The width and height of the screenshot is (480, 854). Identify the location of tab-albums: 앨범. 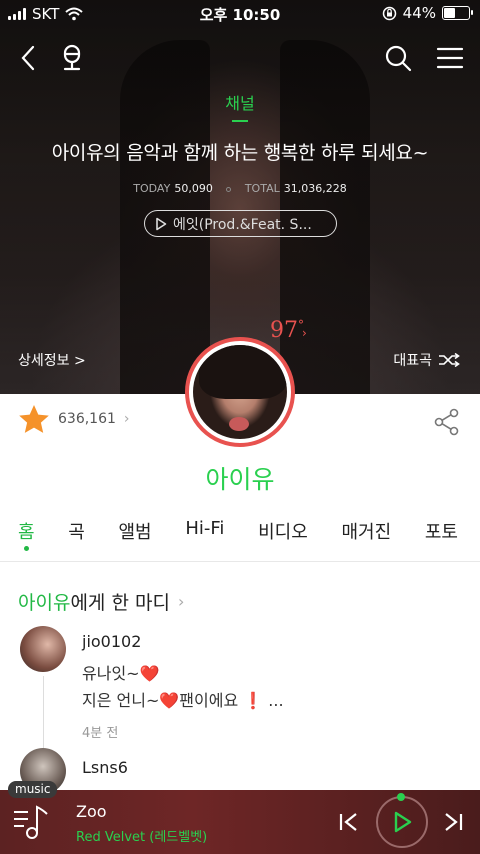
(135, 540).